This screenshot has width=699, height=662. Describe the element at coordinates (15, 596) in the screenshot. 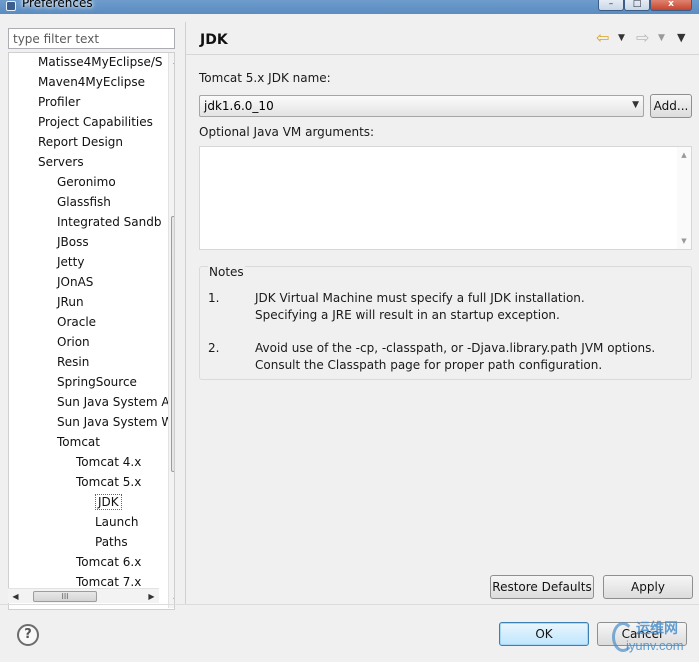

I see `scroll-left-icon: ◀` at that location.